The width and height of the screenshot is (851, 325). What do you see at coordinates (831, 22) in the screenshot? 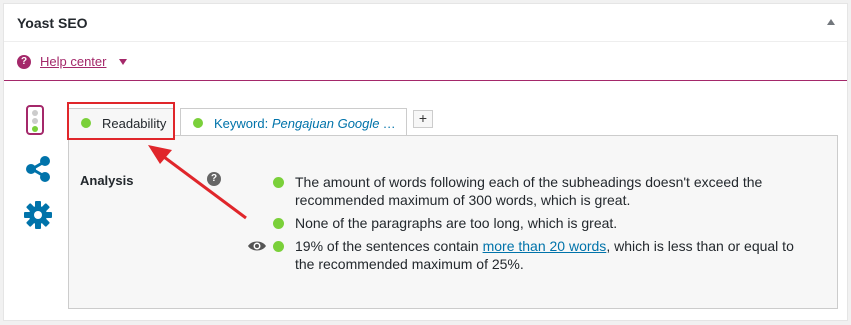
I see `triangle-up-icon` at bounding box center [831, 22].